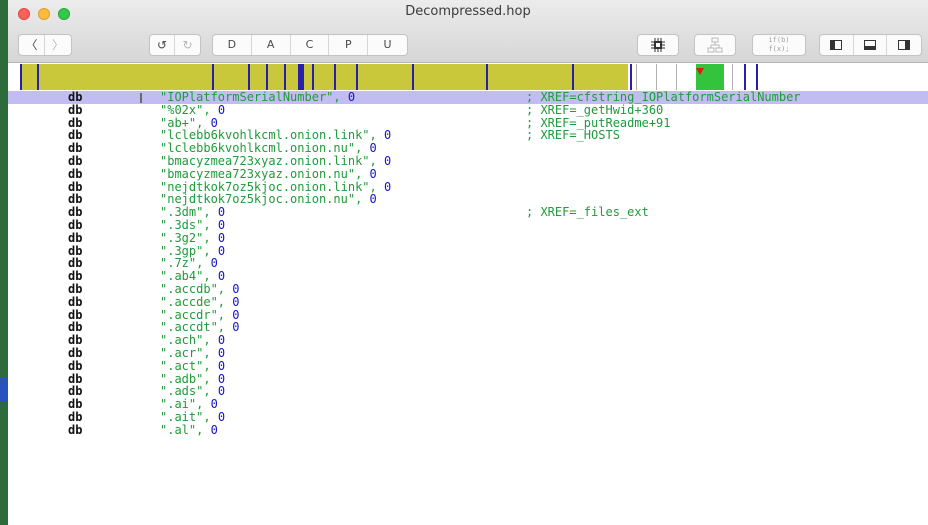  I want to click on forward-button: 〉, so click(58, 45).